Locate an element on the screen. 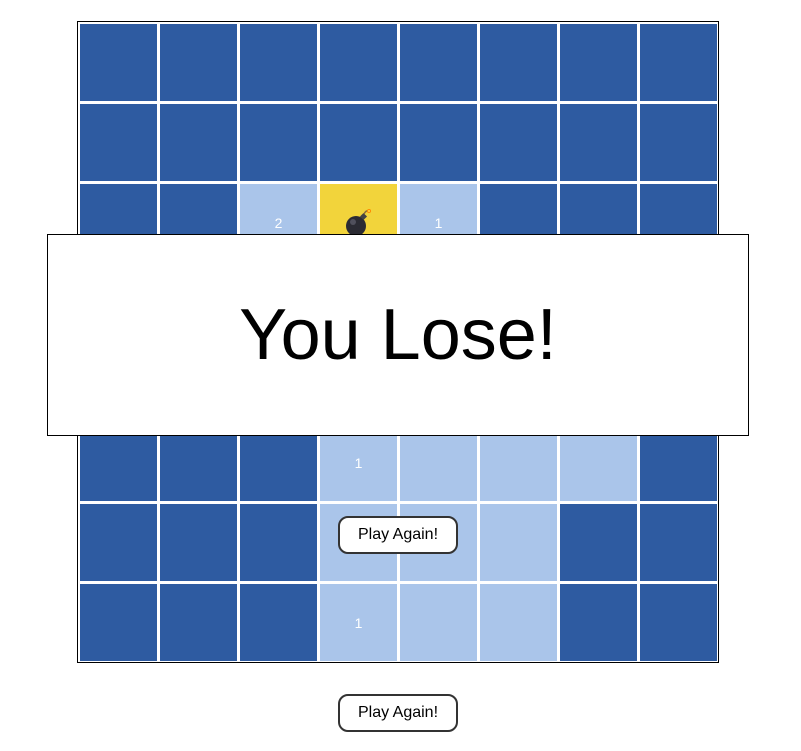 This screenshot has height=751, width=801. cell-number: 2 is located at coordinates (278, 222).